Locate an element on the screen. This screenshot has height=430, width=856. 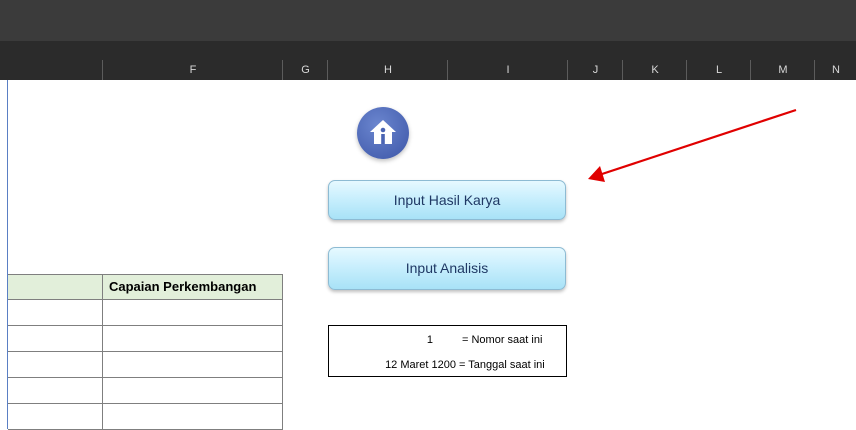
annotation-arrow is located at coordinates (692, 145).